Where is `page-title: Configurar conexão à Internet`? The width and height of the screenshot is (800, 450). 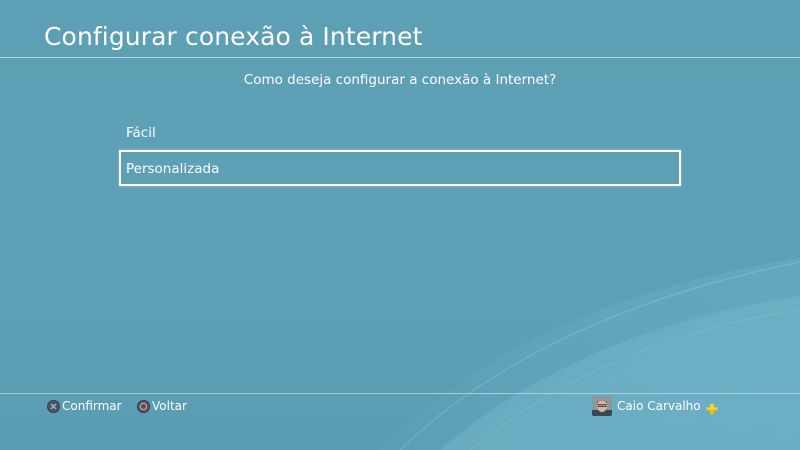 page-title: Configurar conexão à Internet is located at coordinates (233, 36).